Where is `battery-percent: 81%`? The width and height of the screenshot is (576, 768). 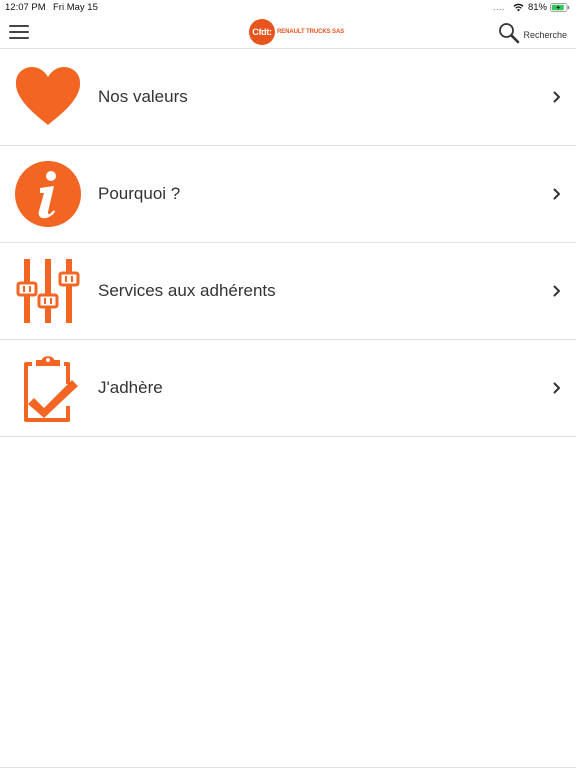 battery-percent: 81% is located at coordinates (537, 7).